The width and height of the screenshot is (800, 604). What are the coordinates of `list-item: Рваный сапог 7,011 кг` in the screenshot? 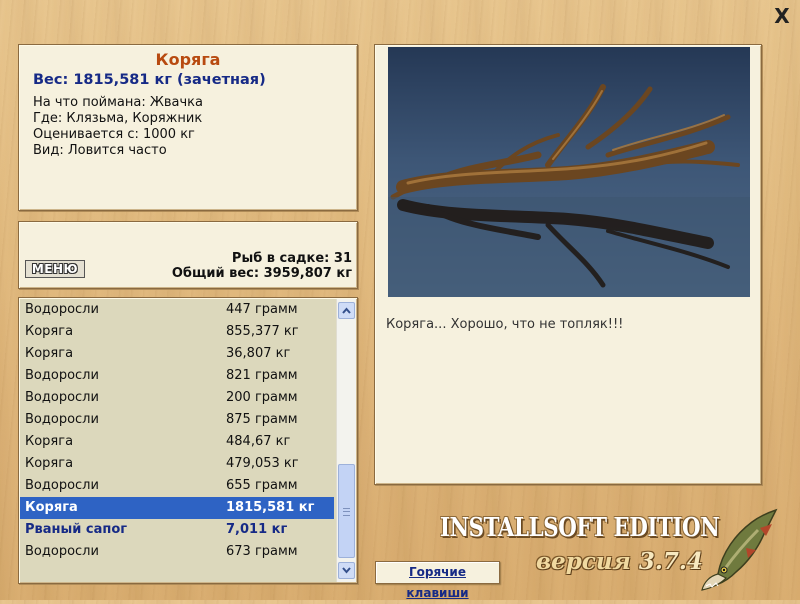 It's located at (177, 530).